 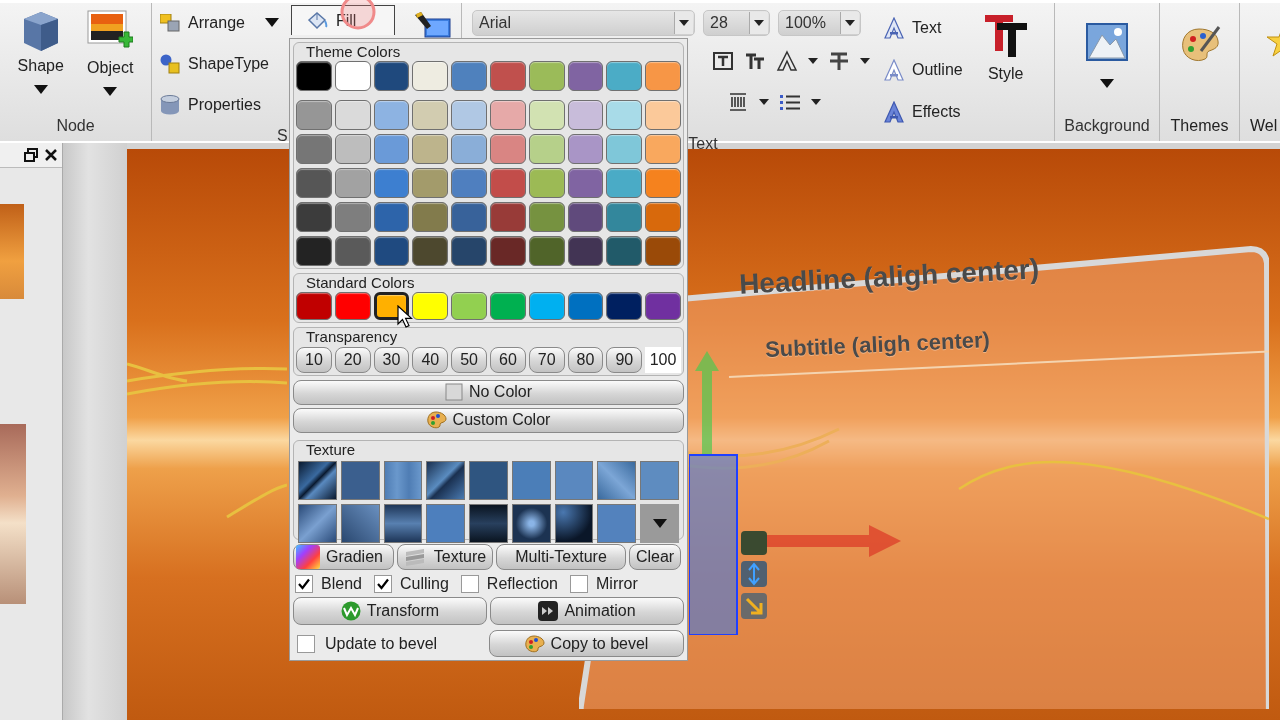 What do you see at coordinates (787, 61) in the screenshot?
I see `outlined-letter-icon` at bounding box center [787, 61].